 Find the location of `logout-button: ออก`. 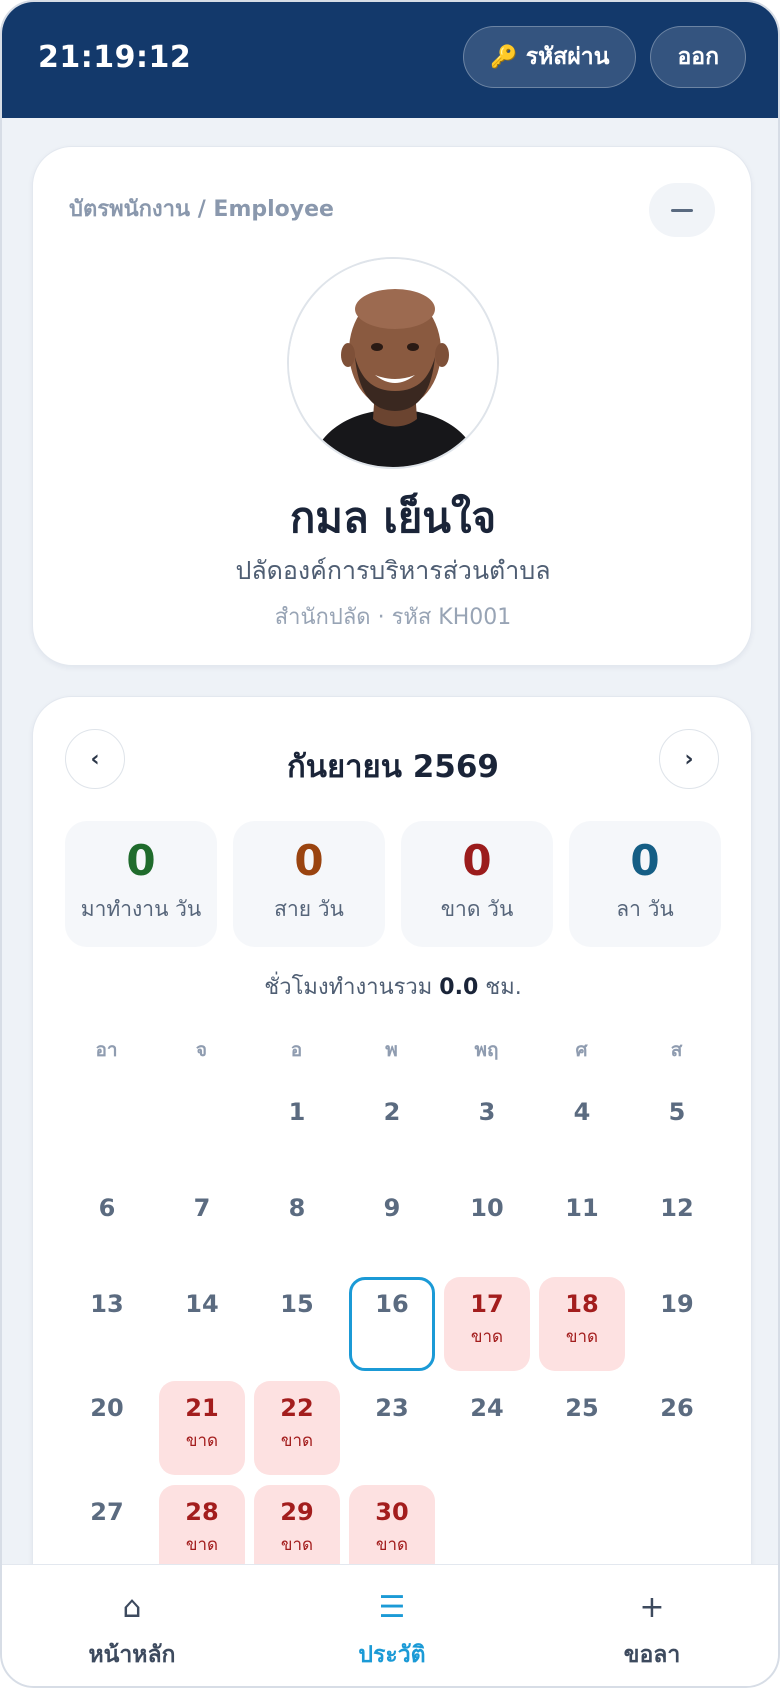

logout-button: ออก is located at coordinates (698, 57).